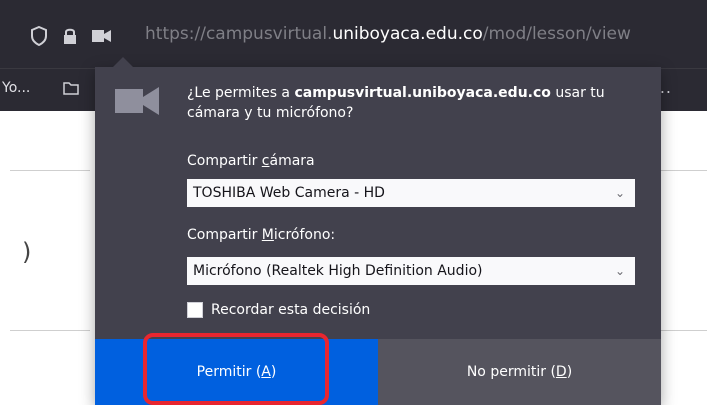  What do you see at coordinates (261, 235) in the screenshot?
I see `microphone-label: Compartir Micrófono:` at bounding box center [261, 235].